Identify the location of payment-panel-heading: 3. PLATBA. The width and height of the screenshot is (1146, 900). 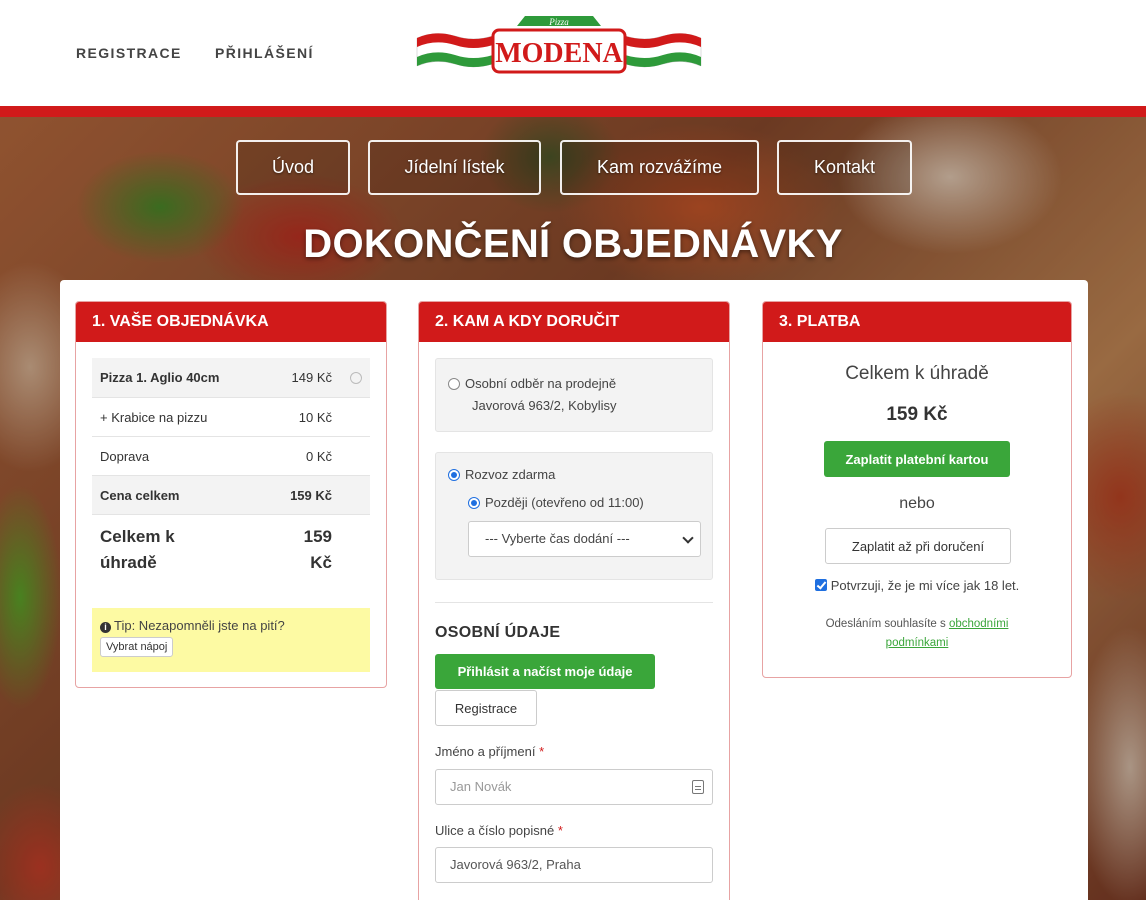
(917, 322).